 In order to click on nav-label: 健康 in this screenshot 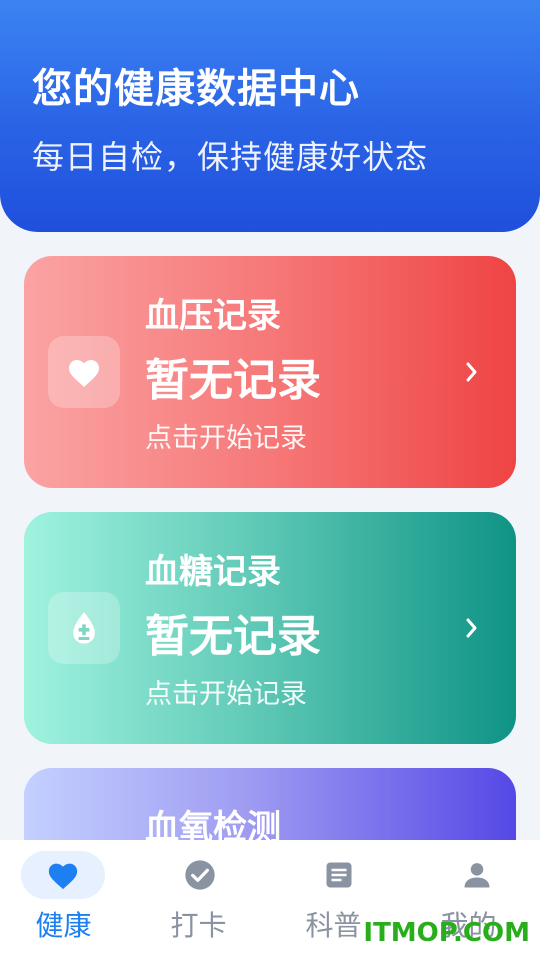, I will do `click(63, 925)`.